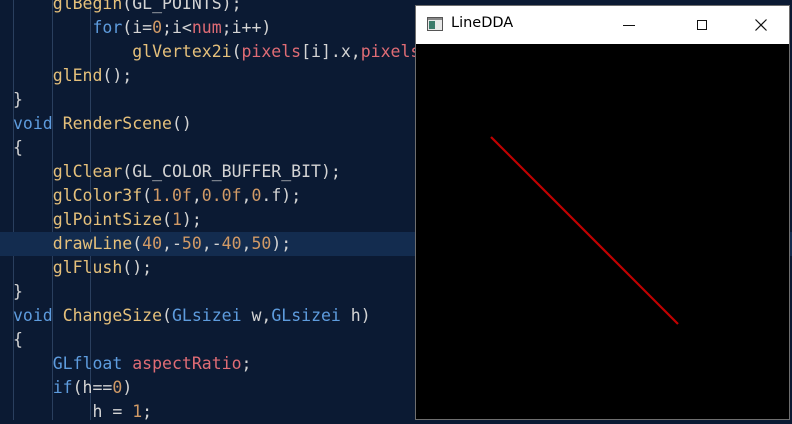 This screenshot has width=792, height=424. I want to click on close-icon, so click(761, 25).